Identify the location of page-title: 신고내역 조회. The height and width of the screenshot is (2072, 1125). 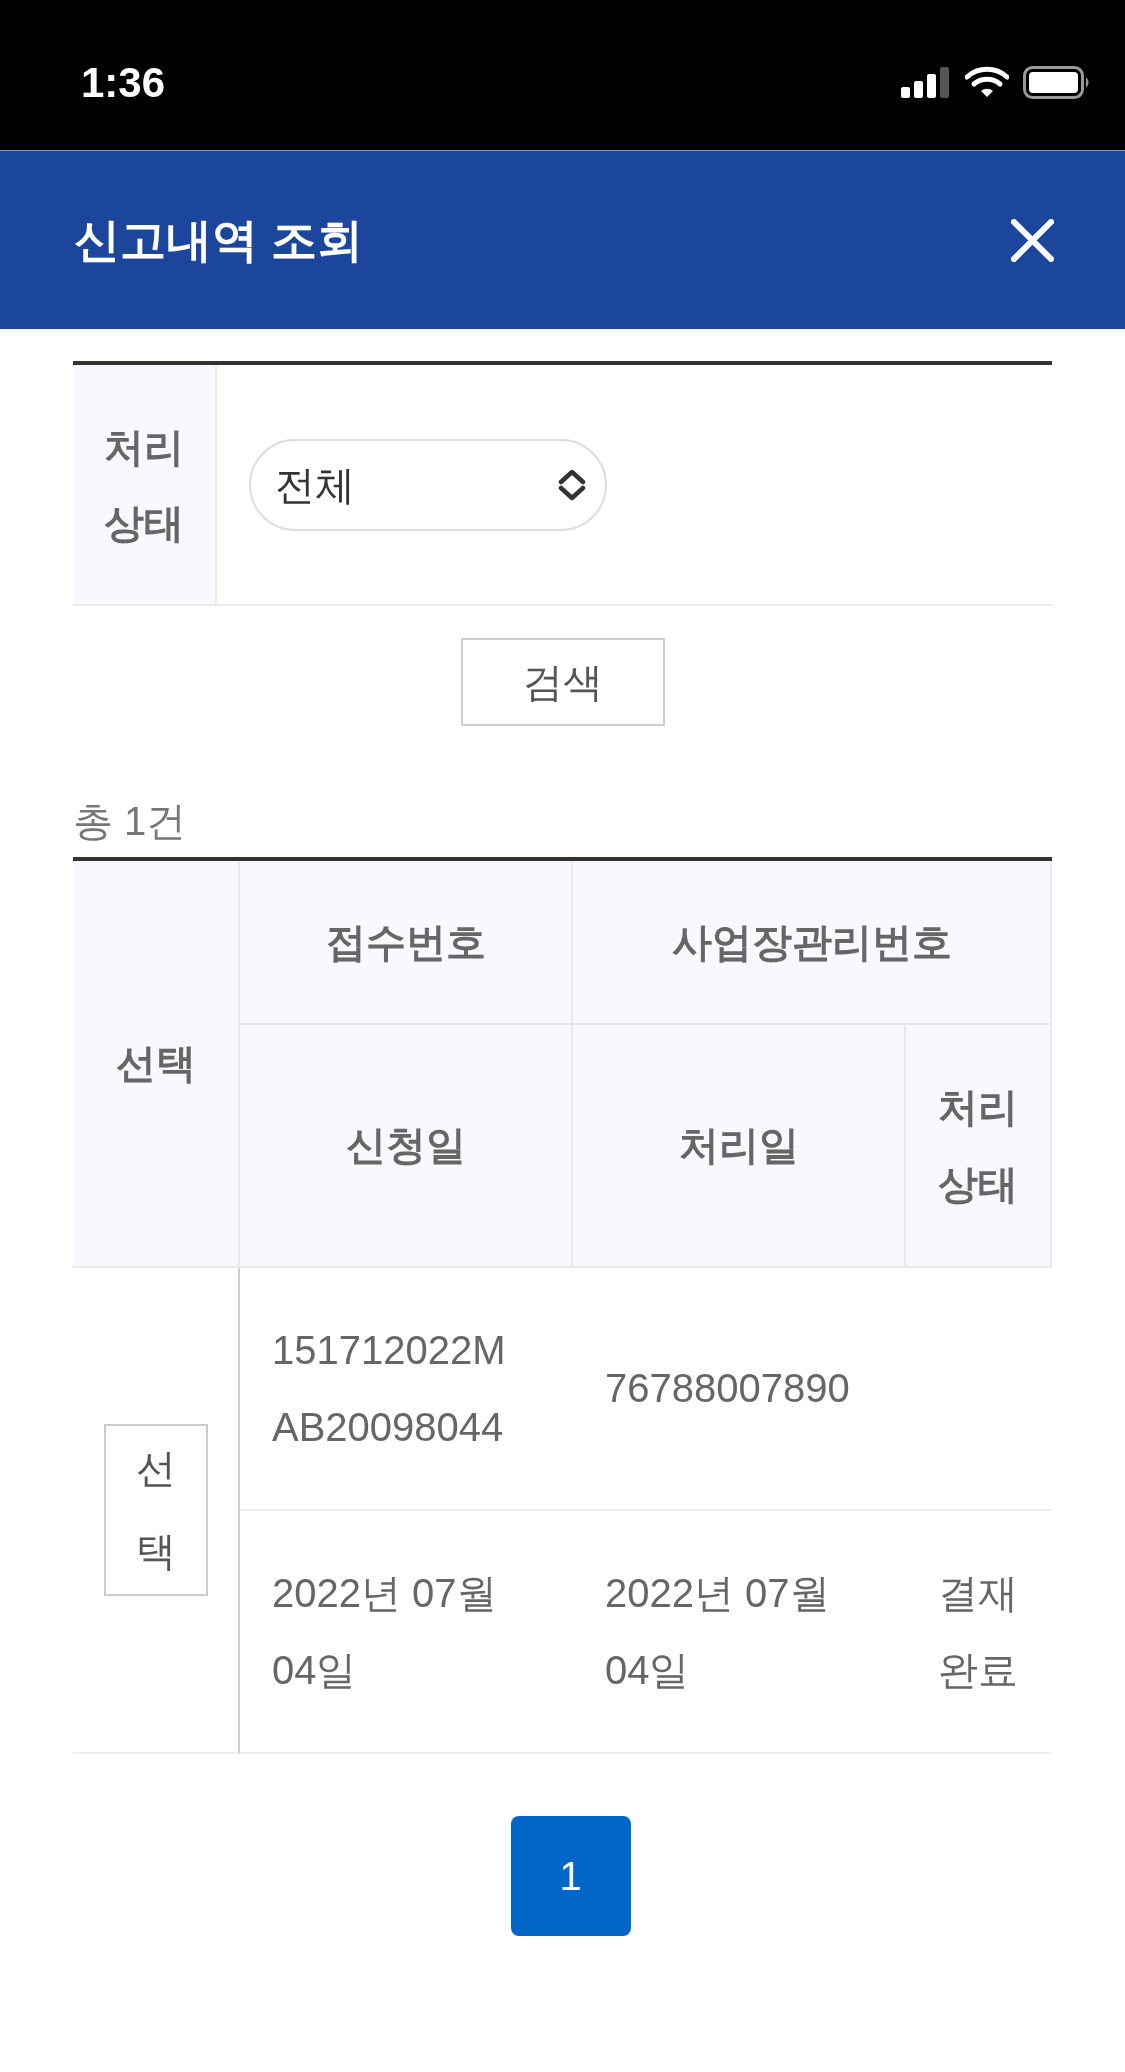
(218, 240).